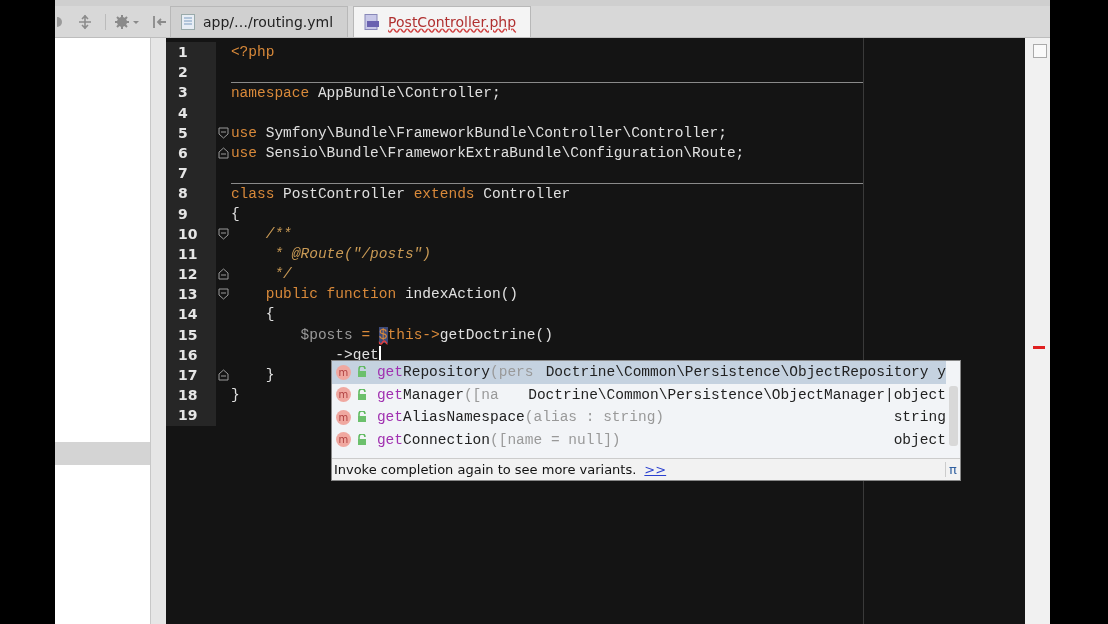 The height and width of the screenshot is (624, 1108). Describe the element at coordinates (365, 93) in the screenshot. I see `code-line: namespace AppBundle\Controller;` at that location.